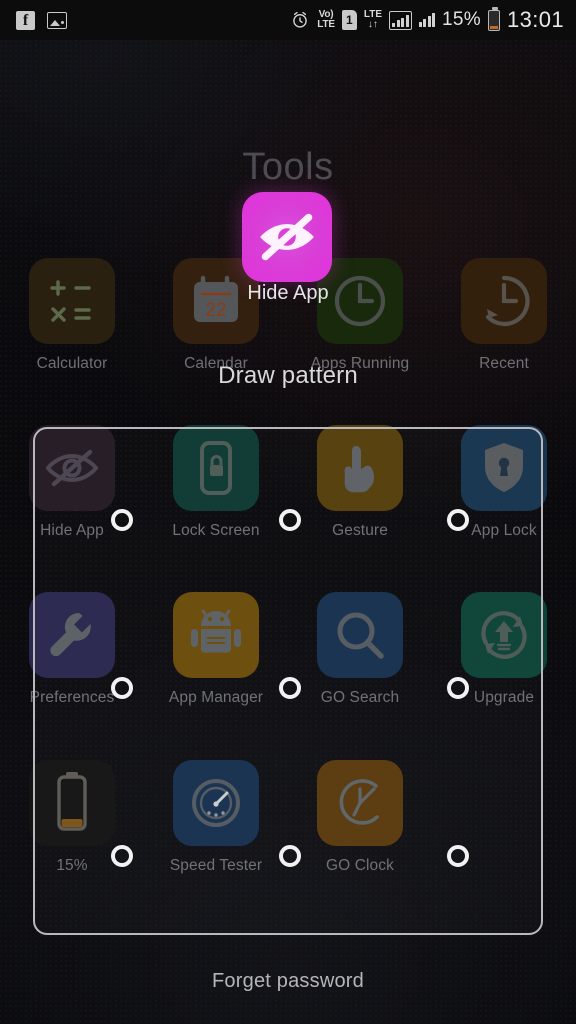 The image size is (576, 1024). Describe the element at coordinates (288, 20) in the screenshot. I see `status-bar: f Vo) LTE 1 LTE ↓↑ 15% 13:01` at that location.